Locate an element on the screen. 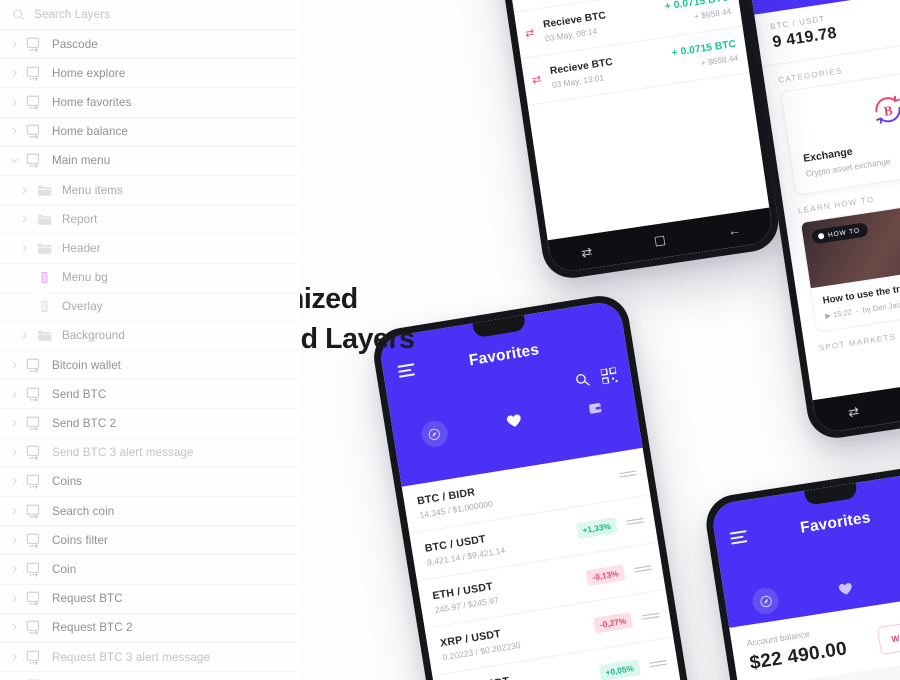 The height and width of the screenshot is (680, 900). favorites-tabbar is located at coordinates (514, 421).